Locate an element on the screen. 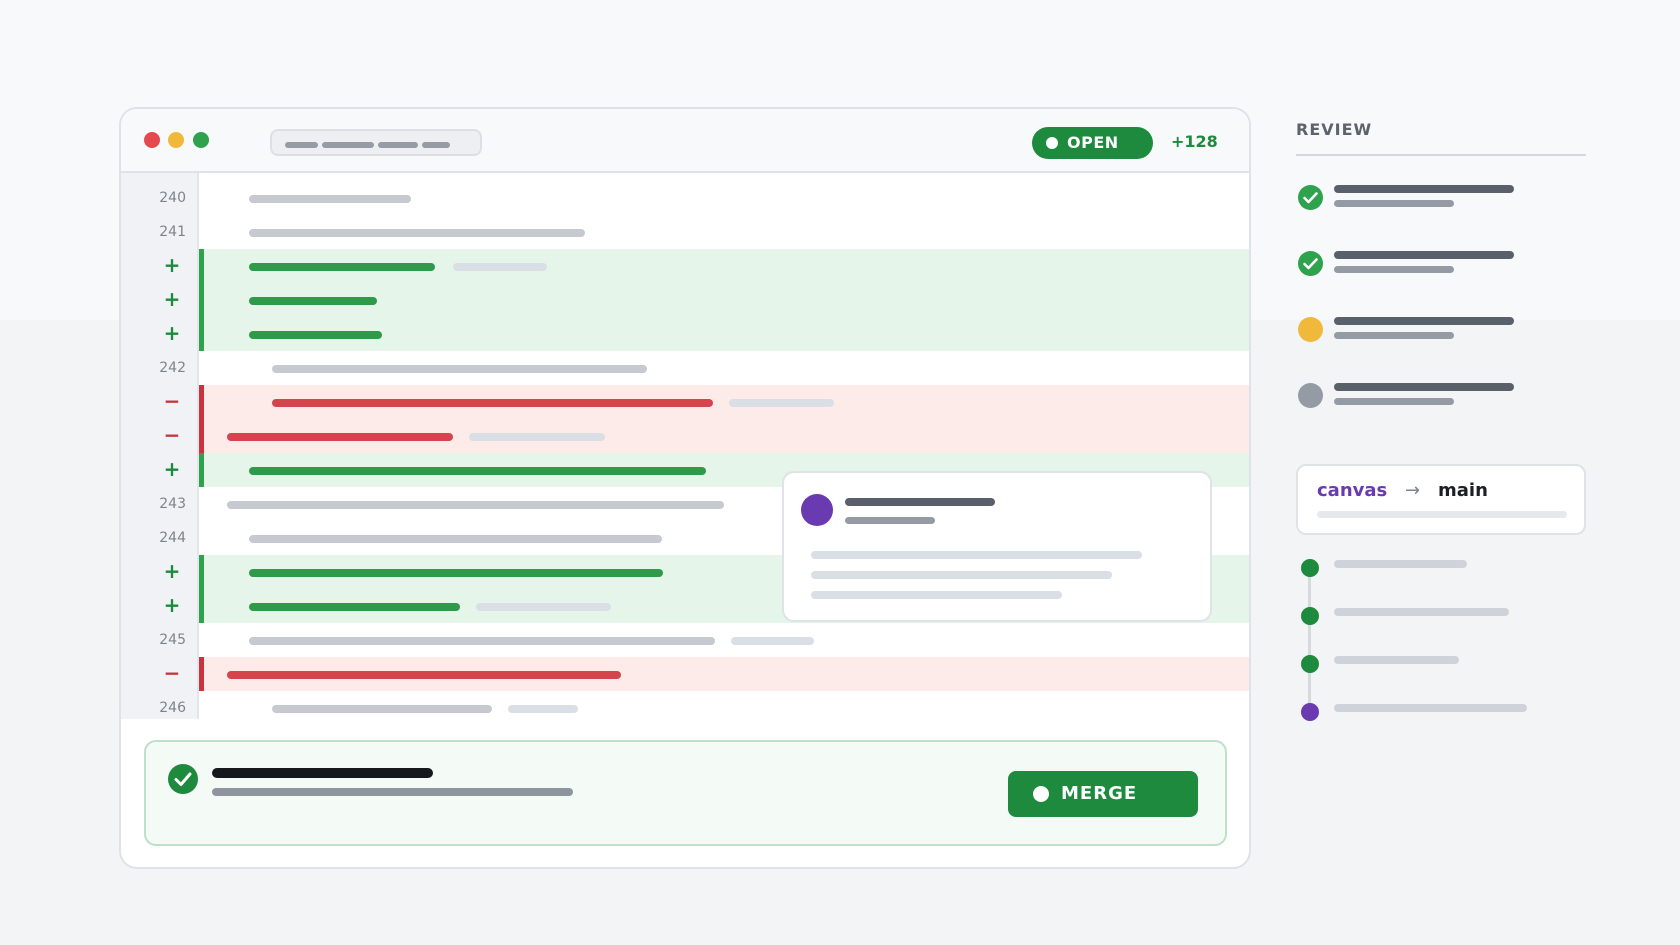 The width and height of the screenshot is (1680, 945). status-dot-icon is located at coordinates (1052, 143).